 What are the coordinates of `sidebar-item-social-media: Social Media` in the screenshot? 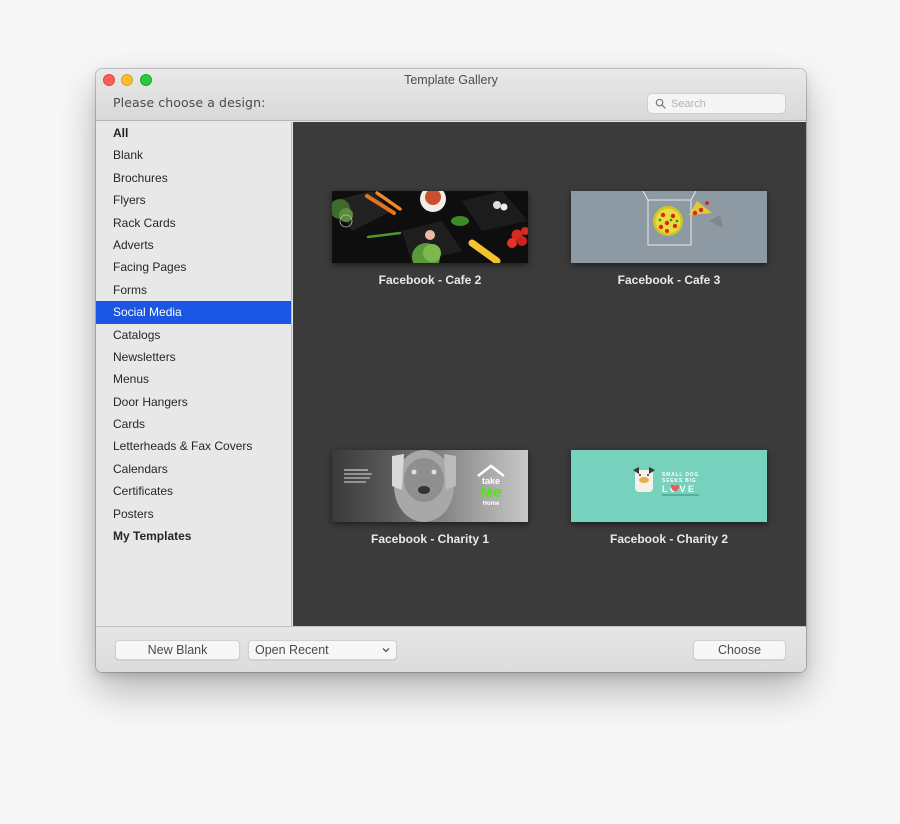 It's located at (193, 312).